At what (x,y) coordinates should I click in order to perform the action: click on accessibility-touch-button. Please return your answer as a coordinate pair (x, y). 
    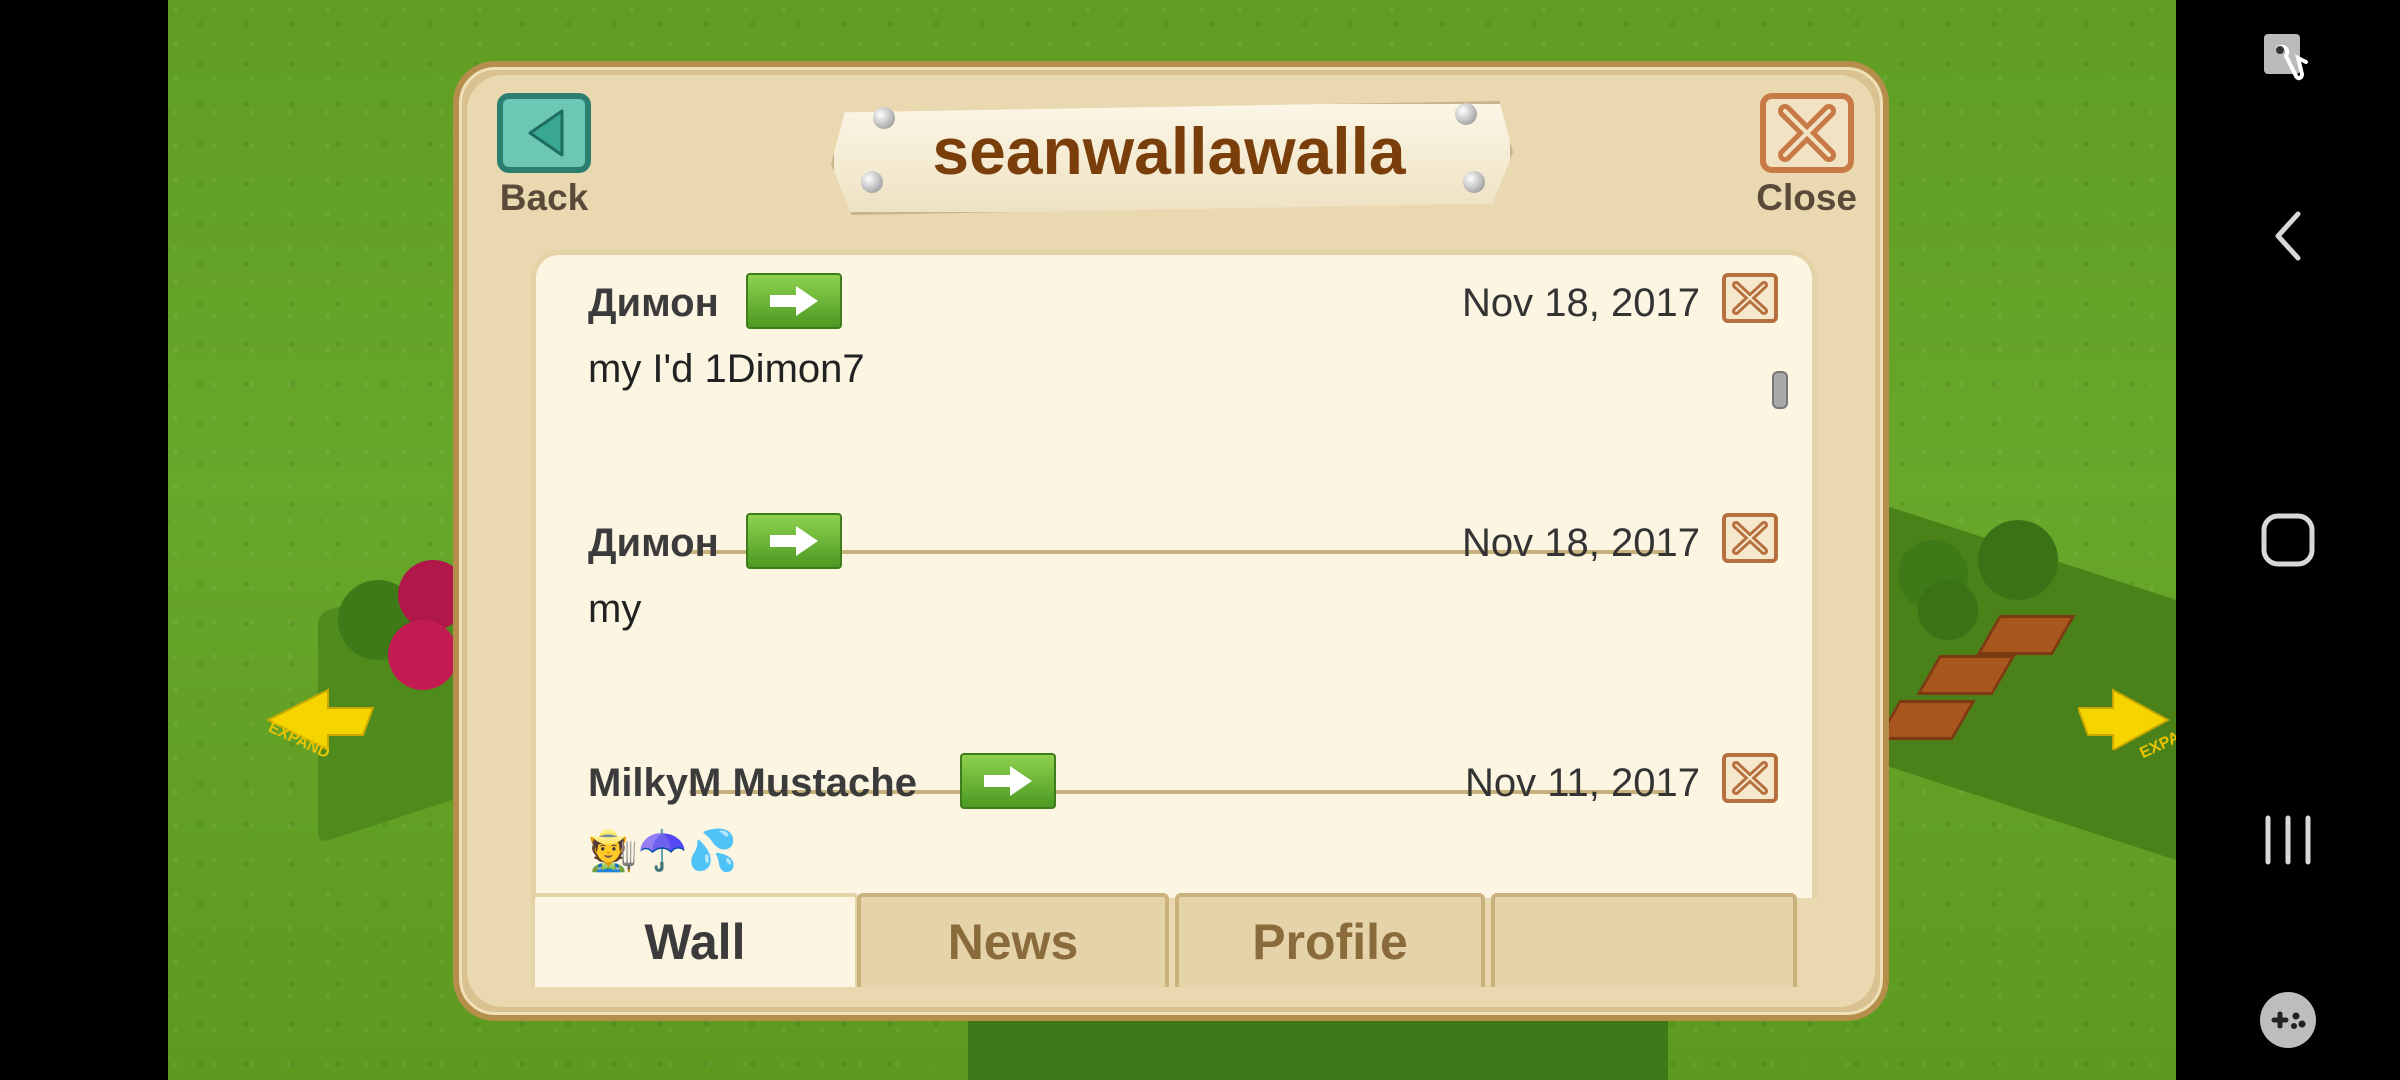
    Looking at the image, I should click on (2288, 60).